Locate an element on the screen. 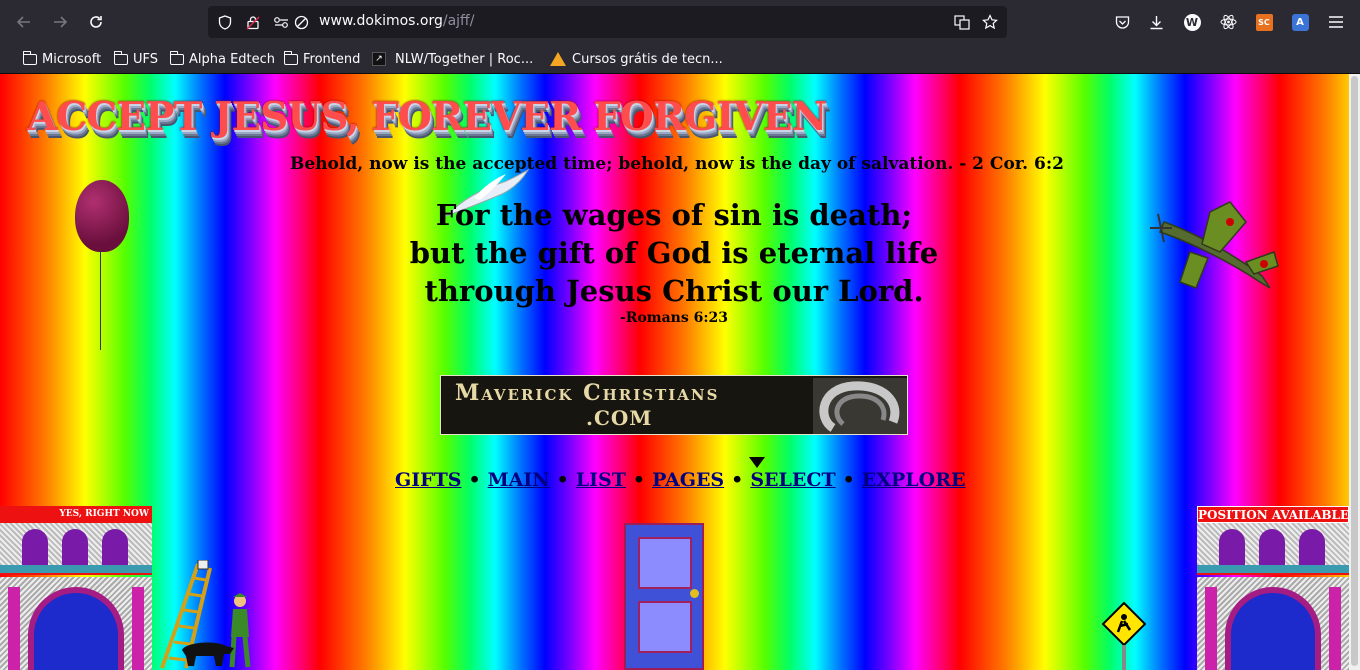 This screenshot has height=670, width=1360. extension-sc-icon: SC is located at coordinates (1264, 22).